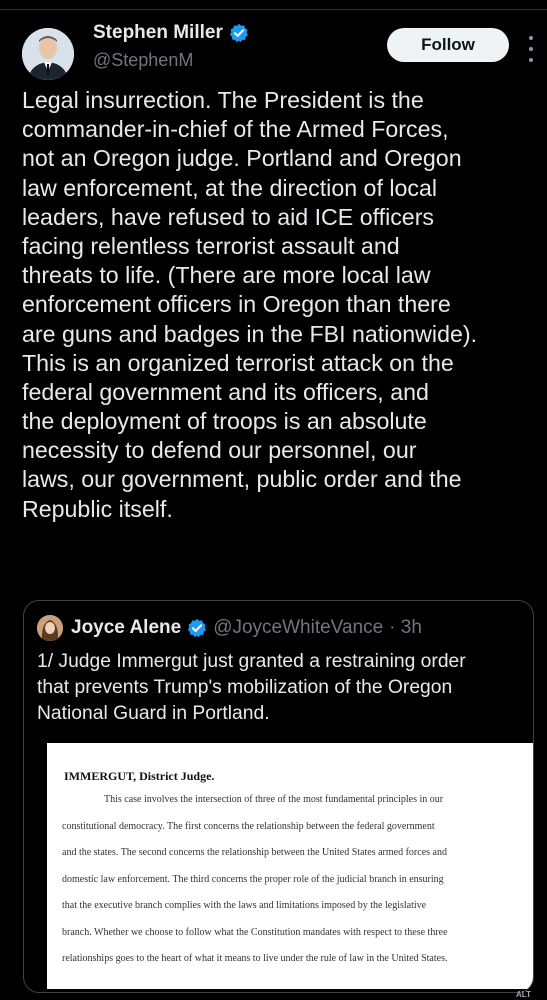  I want to click on author-name: Stephen Miller, so click(158, 33).